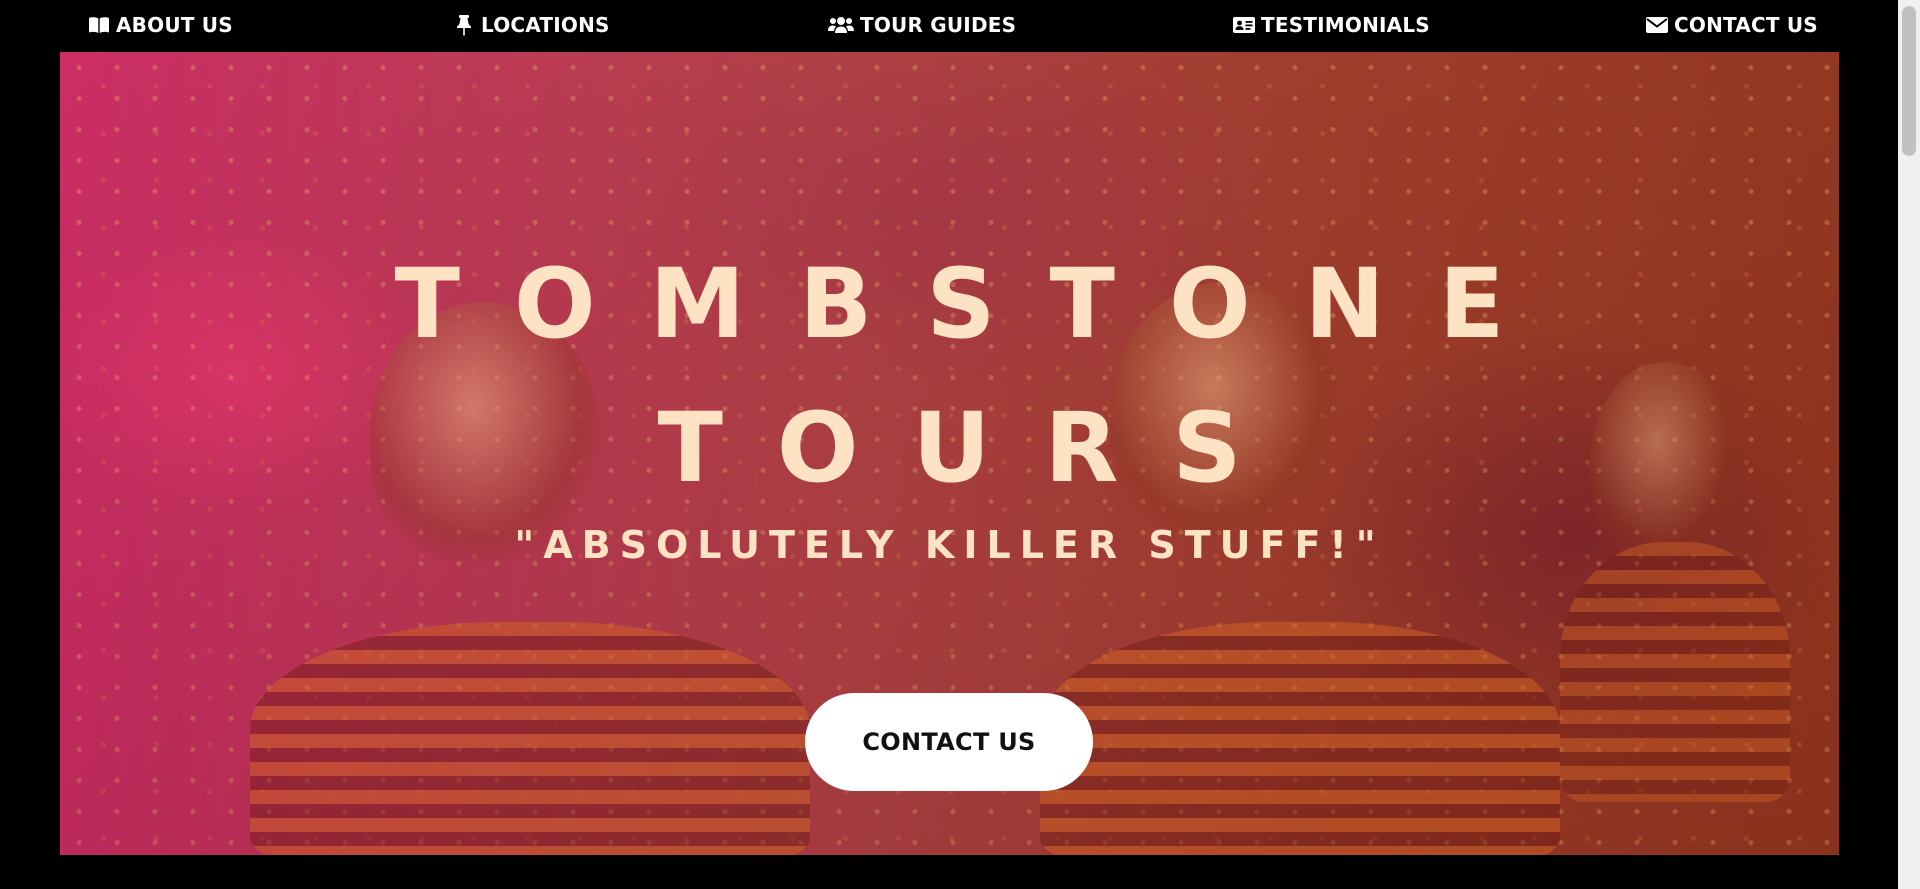  I want to click on hero-title-line-2: TOURS, so click(976, 448).